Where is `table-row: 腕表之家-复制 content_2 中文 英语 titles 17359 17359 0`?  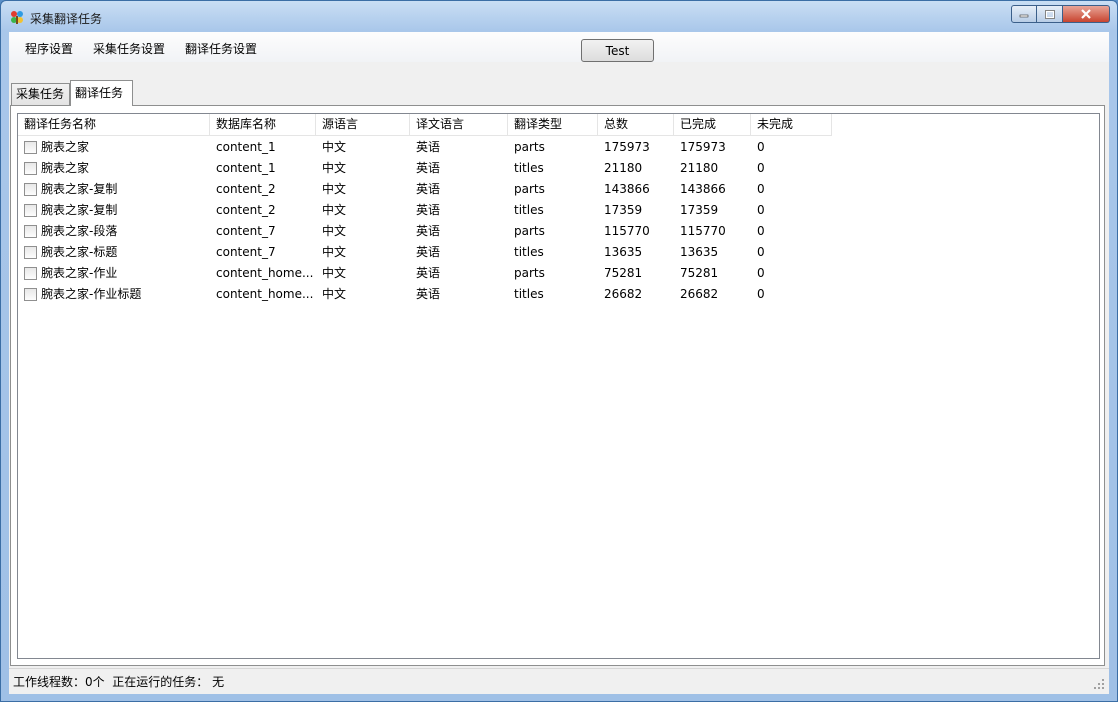 table-row: 腕表之家-复制 content_2 中文 英语 titles 17359 17359 0 is located at coordinates (425, 210).